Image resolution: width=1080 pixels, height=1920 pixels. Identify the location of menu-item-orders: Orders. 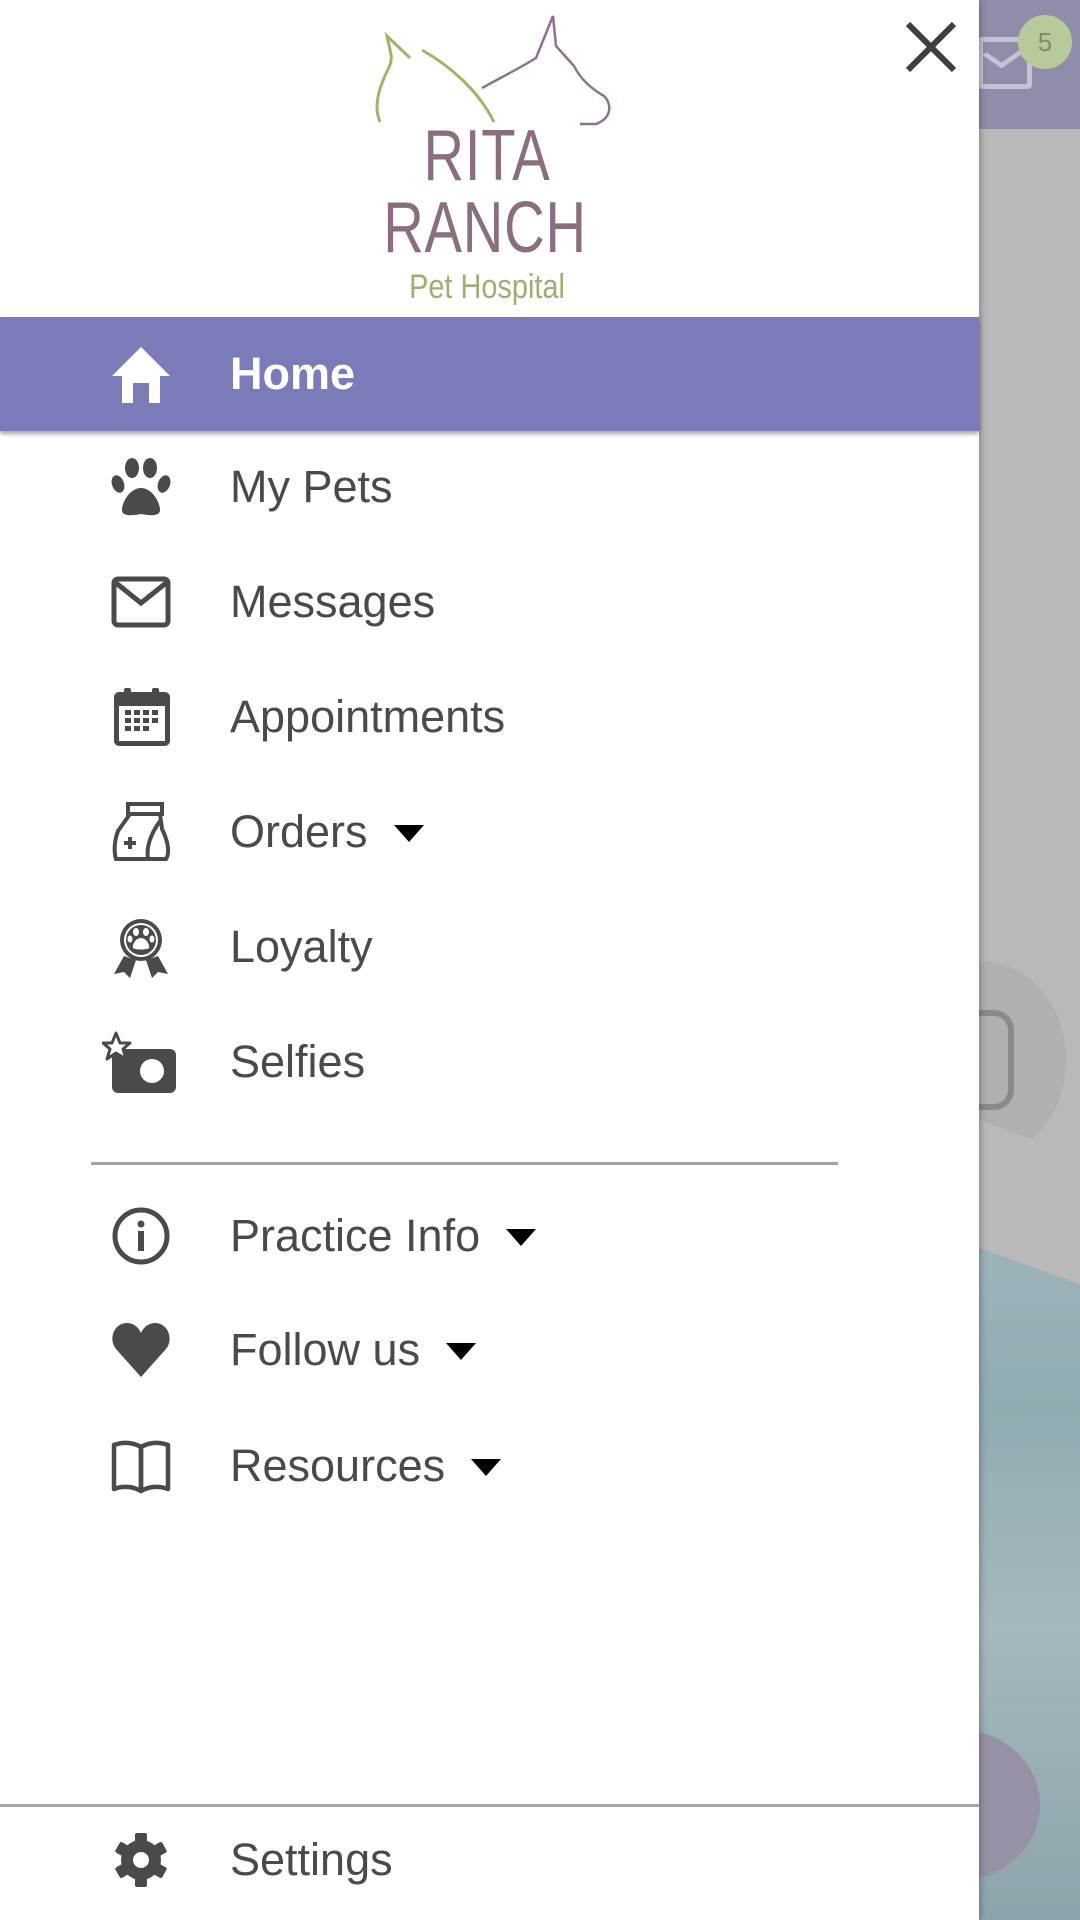
(489, 832).